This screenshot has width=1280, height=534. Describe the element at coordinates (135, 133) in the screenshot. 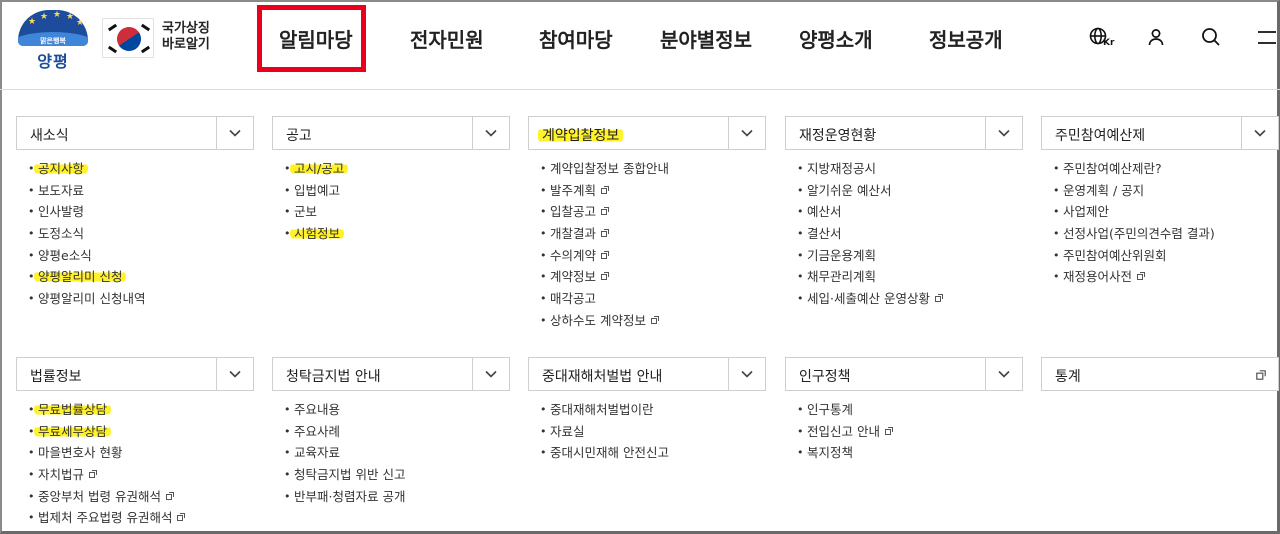

I see `panel-header: 새소식` at that location.